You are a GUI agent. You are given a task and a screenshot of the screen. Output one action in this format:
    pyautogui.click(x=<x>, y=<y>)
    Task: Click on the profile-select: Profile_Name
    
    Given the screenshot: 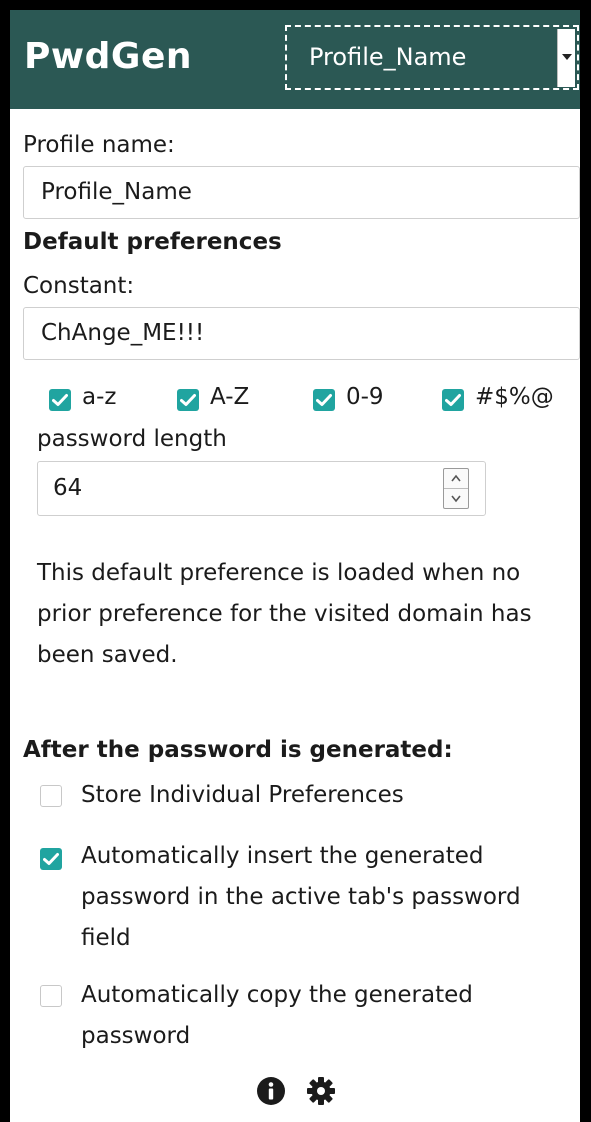 What is the action you would take?
    pyautogui.click(x=432, y=57)
    